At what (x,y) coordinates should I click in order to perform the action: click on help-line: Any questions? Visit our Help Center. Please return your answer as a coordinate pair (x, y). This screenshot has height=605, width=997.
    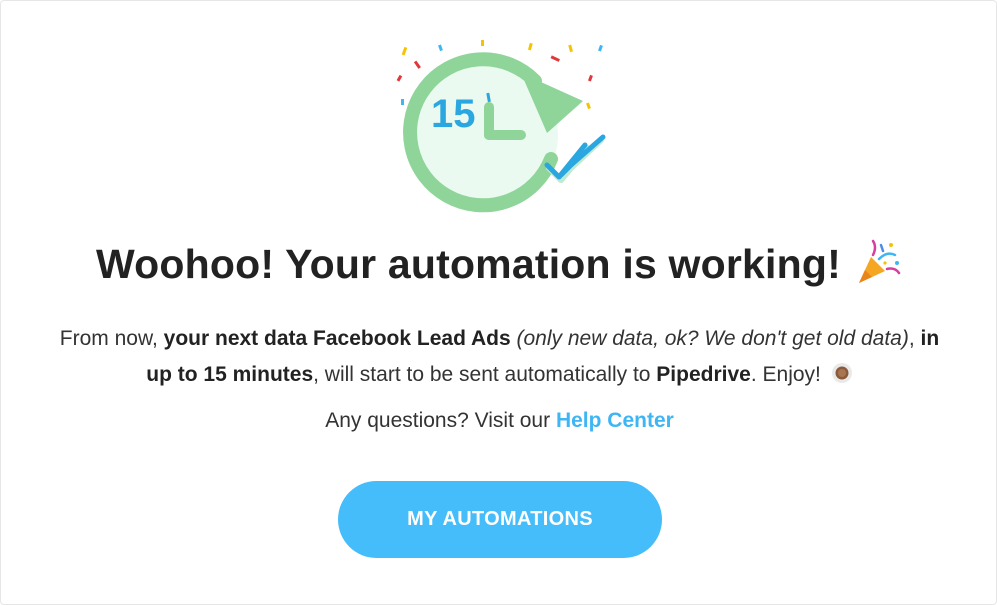
    Looking at the image, I should click on (499, 421).